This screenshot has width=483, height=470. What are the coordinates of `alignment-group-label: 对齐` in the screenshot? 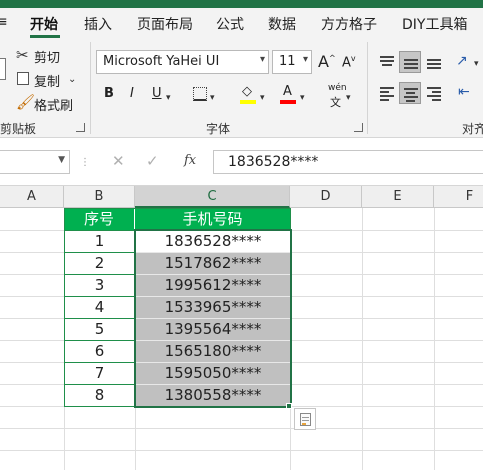 It's located at (472, 129).